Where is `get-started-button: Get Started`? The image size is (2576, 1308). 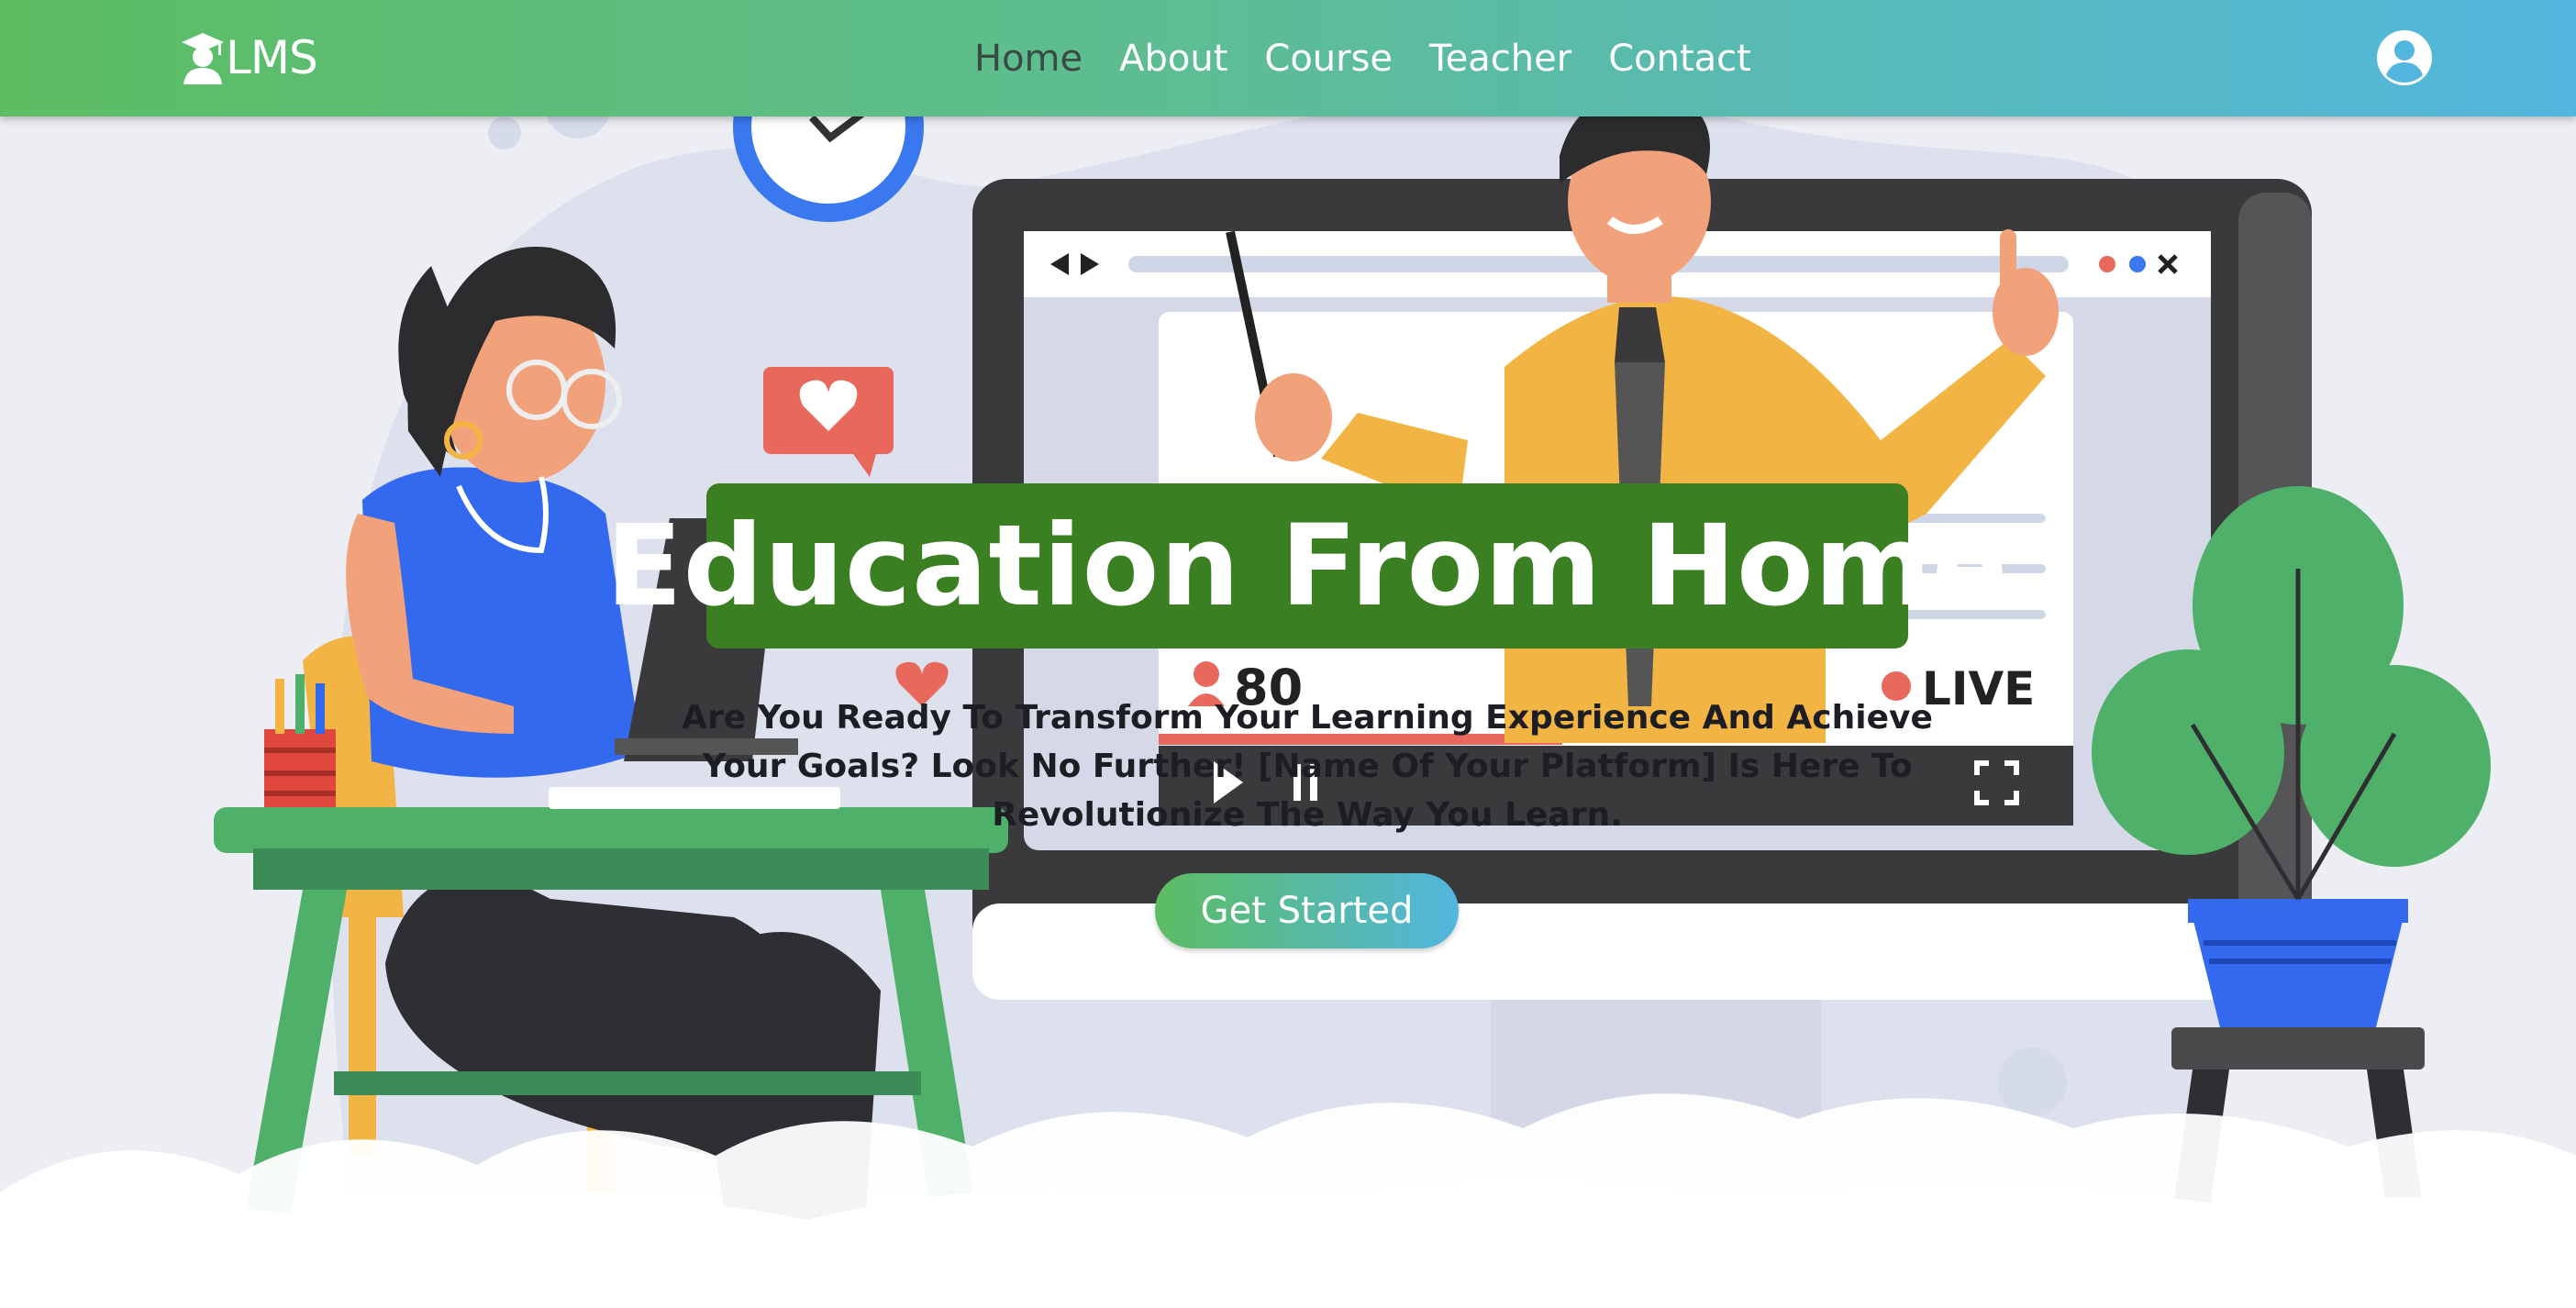
get-started-button: Get Started is located at coordinates (1307, 910).